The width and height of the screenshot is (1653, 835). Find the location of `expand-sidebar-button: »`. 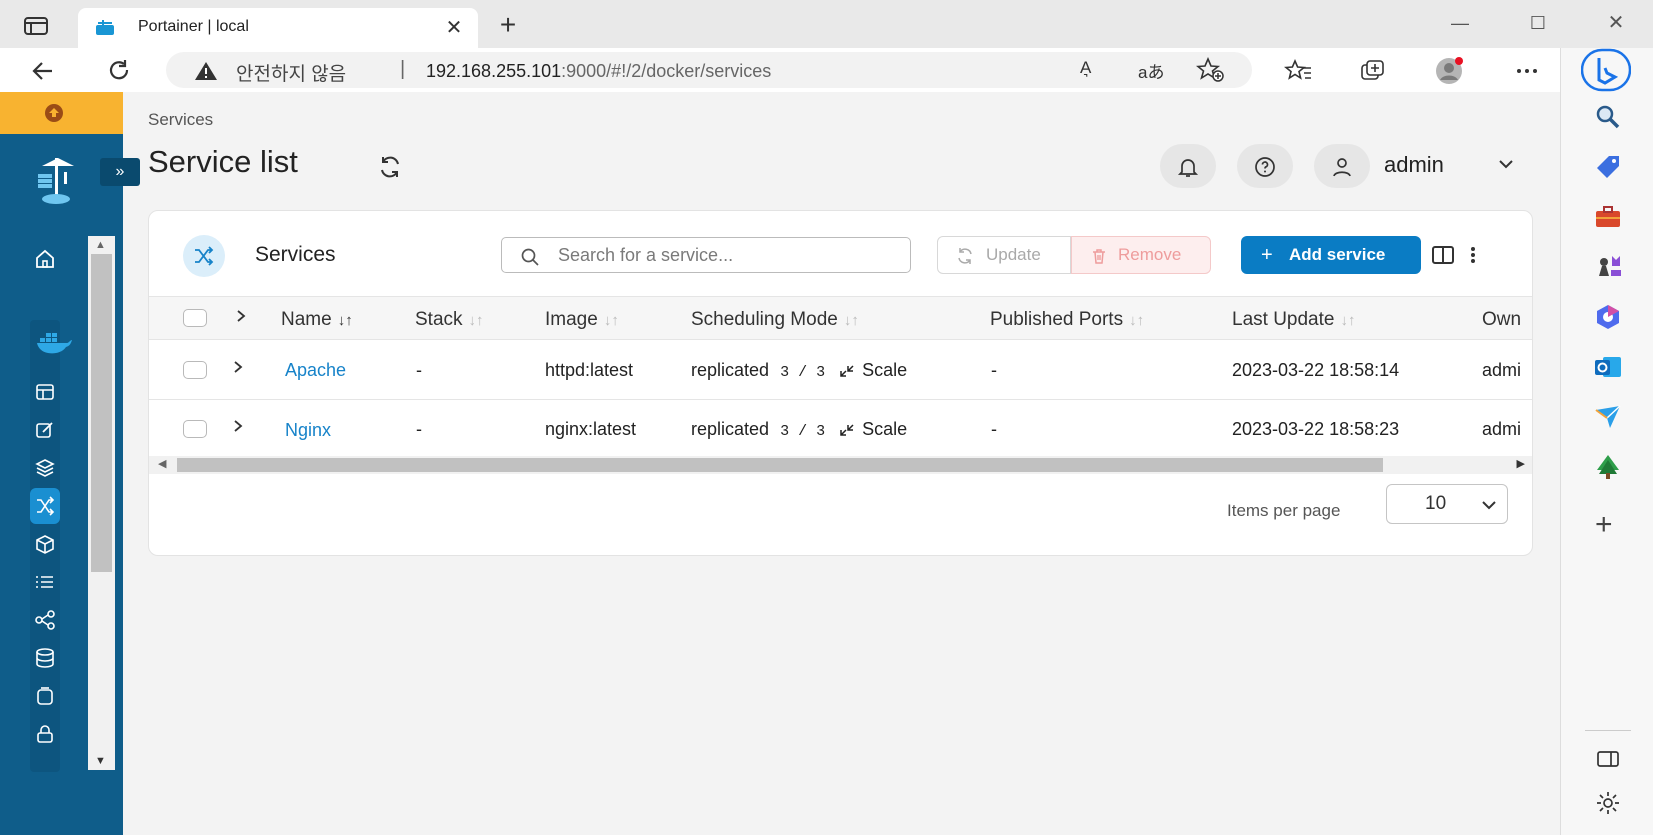

expand-sidebar-button: » is located at coordinates (120, 172).